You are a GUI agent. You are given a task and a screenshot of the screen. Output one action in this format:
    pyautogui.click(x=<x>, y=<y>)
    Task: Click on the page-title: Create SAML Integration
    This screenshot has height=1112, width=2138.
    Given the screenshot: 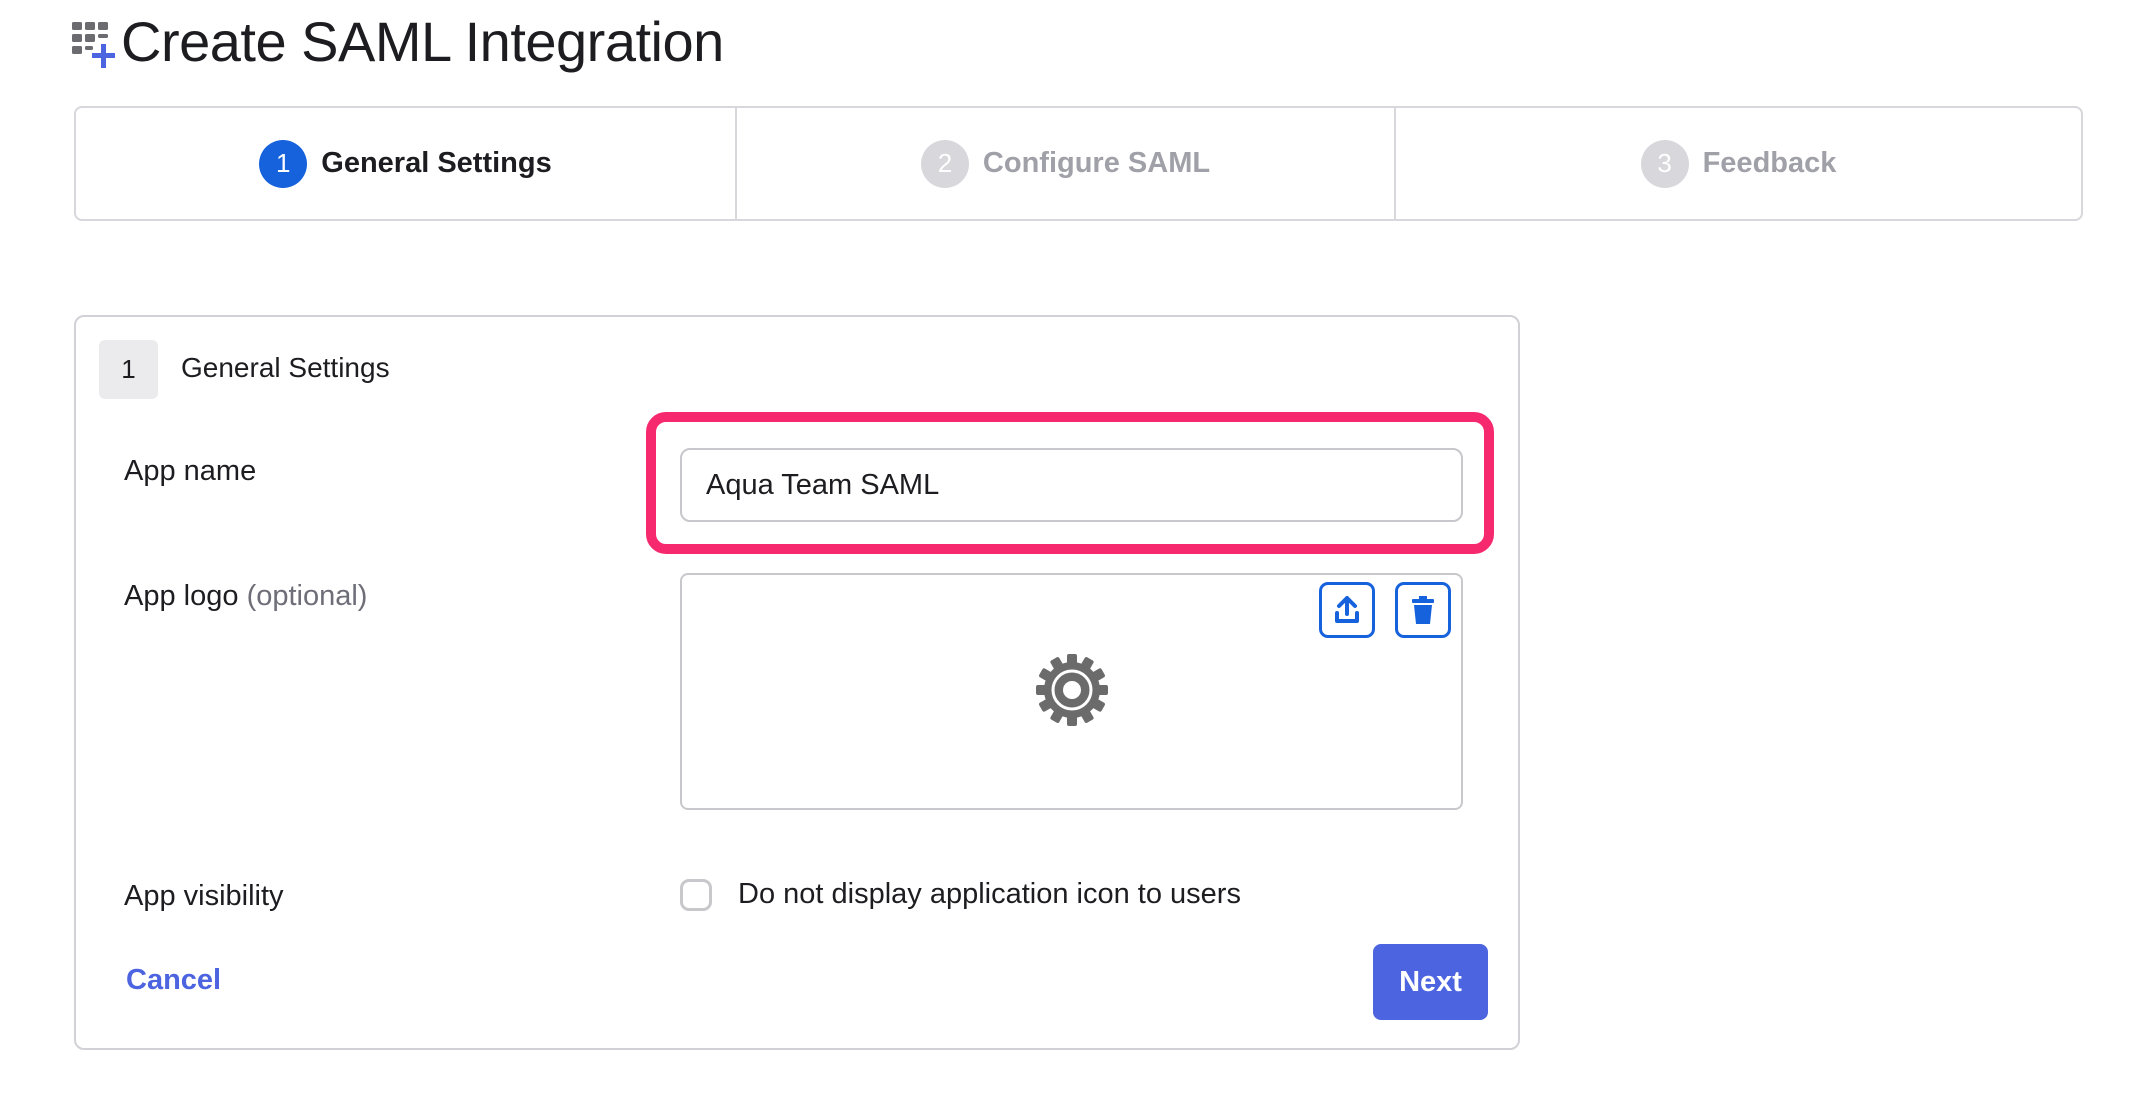 What is the action you would take?
    pyautogui.click(x=422, y=41)
    